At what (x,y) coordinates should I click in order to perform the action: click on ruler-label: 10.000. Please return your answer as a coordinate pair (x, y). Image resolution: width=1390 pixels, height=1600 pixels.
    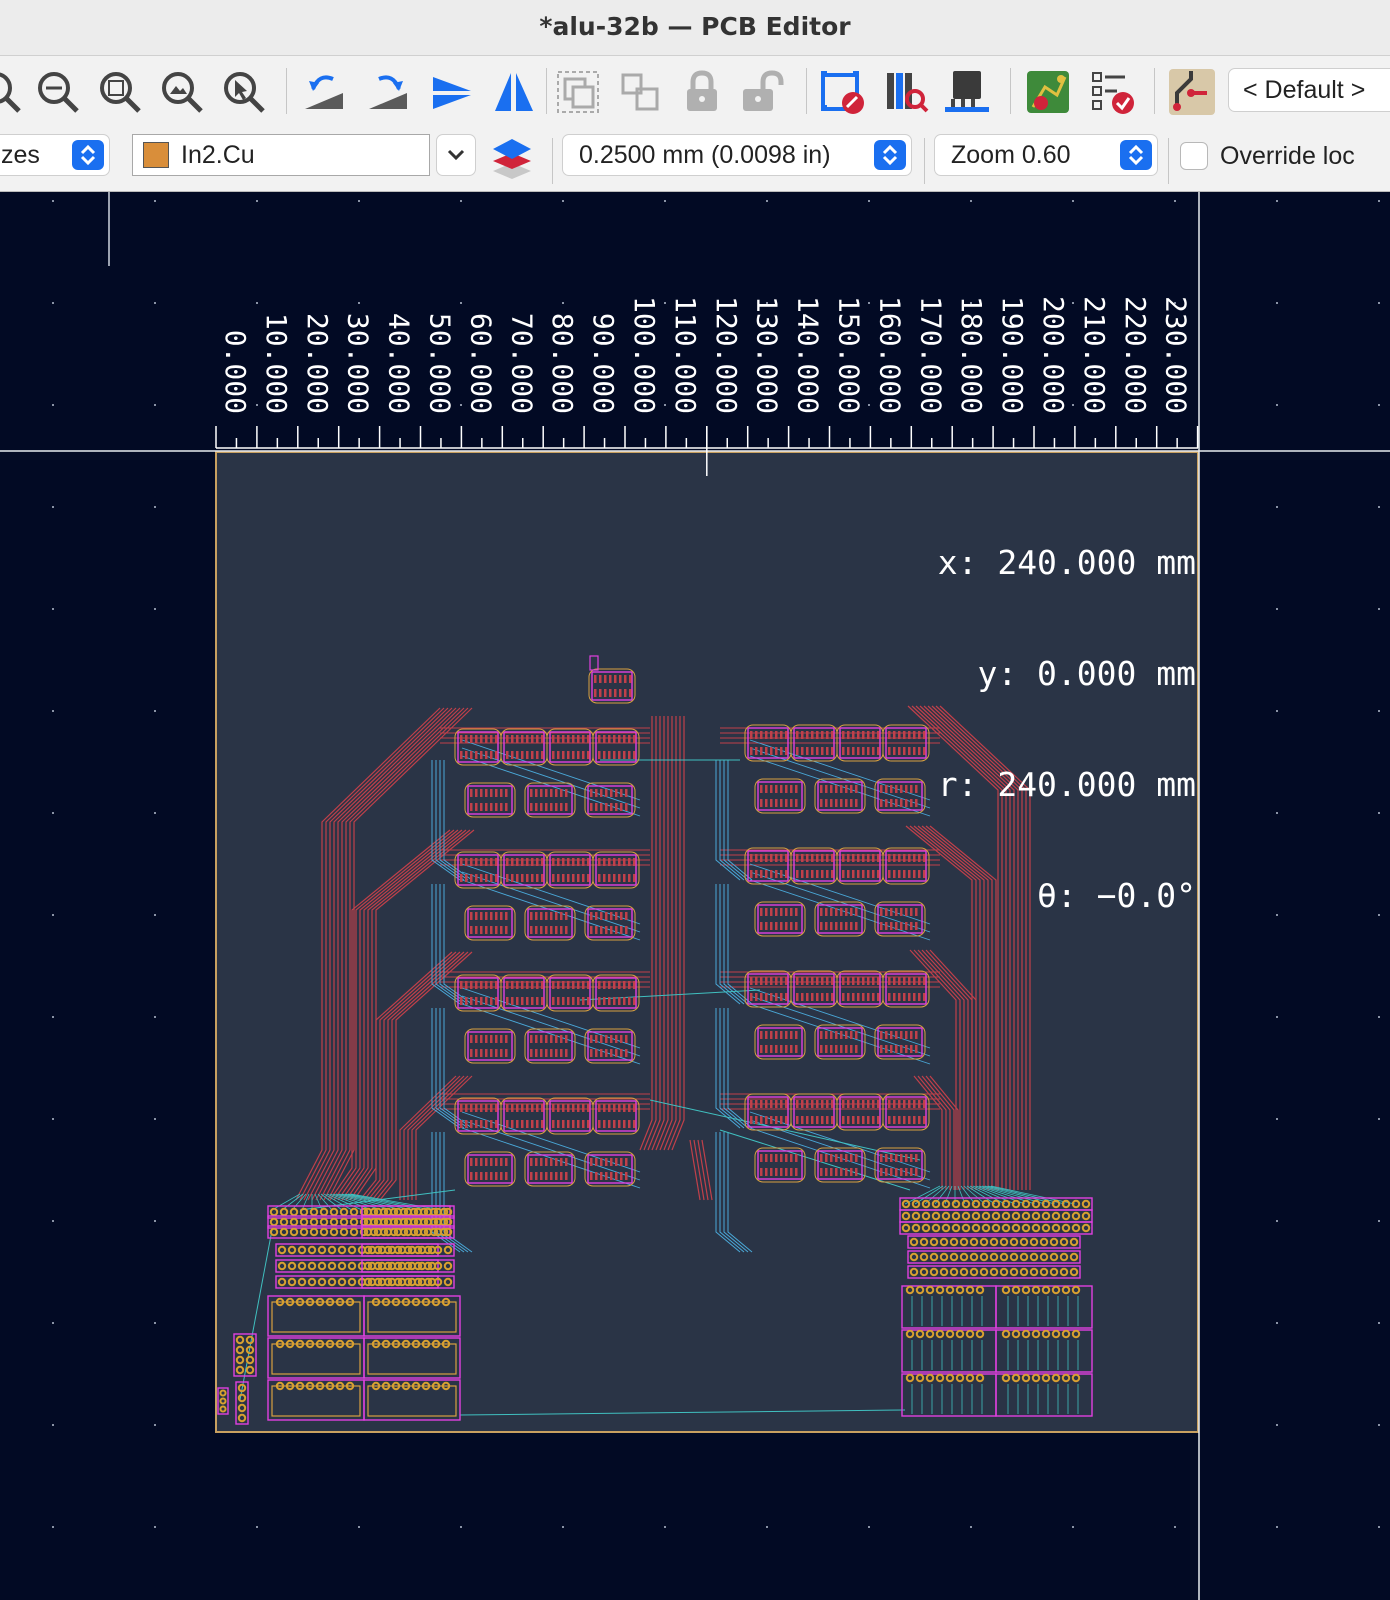
    Looking at the image, I should click on (276, 363).